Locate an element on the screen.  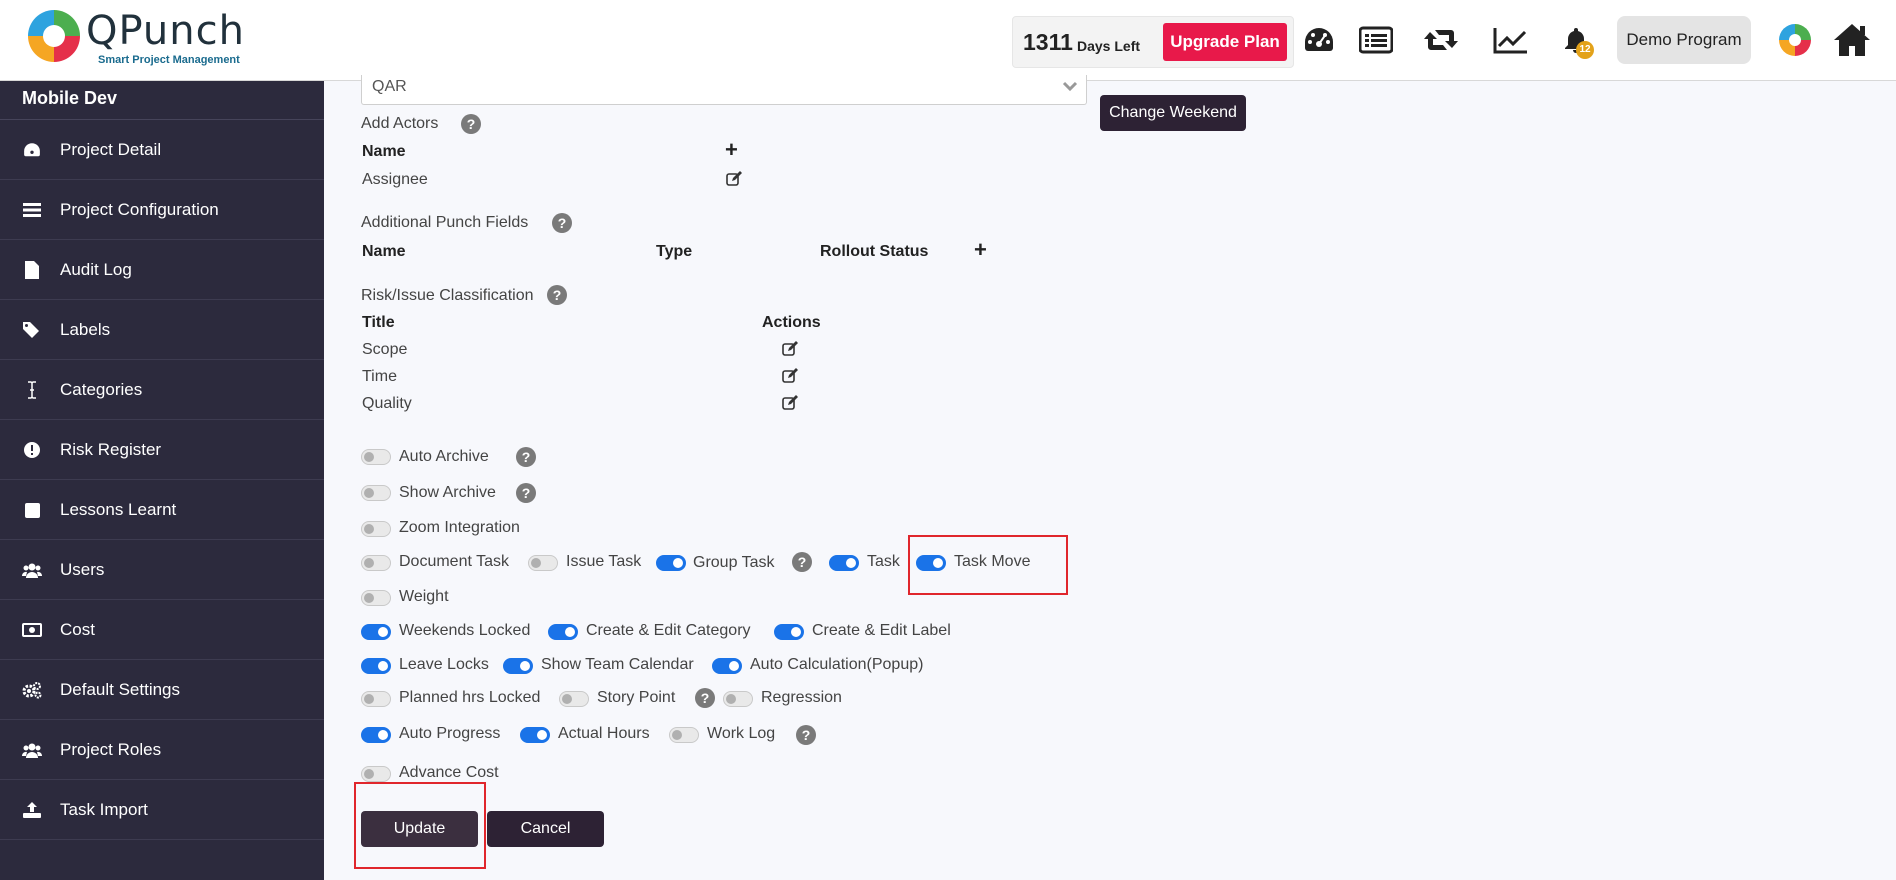
sidebar-item-audit-log: Audit Log is located at coordinates (162, 270).